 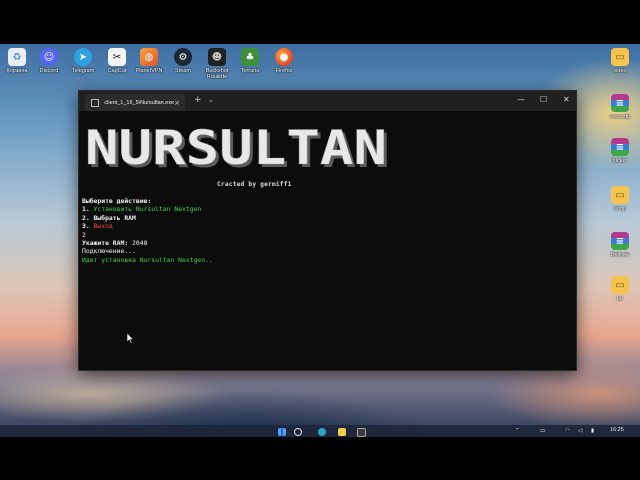 I want to click on taskbar-clock: 16:25, so click(x=617, y=430).